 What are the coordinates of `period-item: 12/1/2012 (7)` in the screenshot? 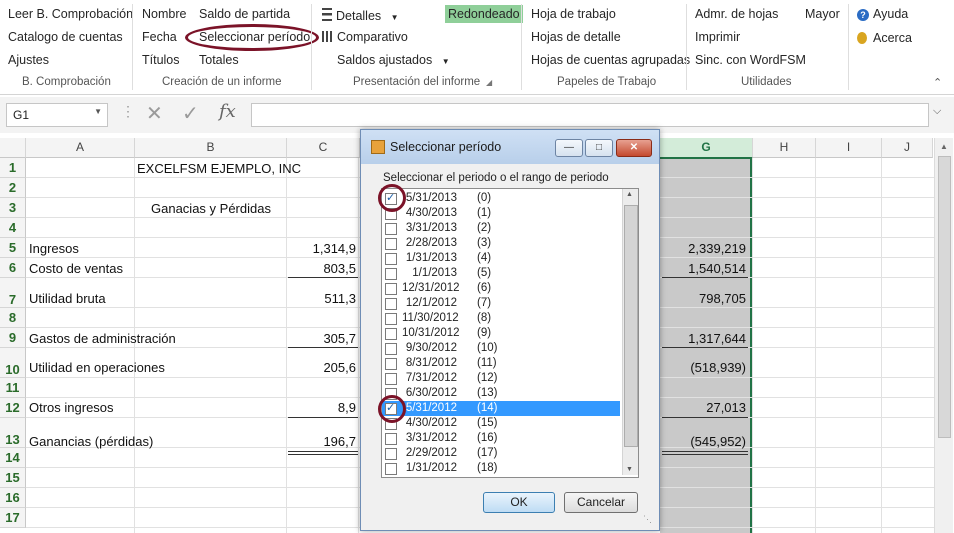 It's located at (501, 303).